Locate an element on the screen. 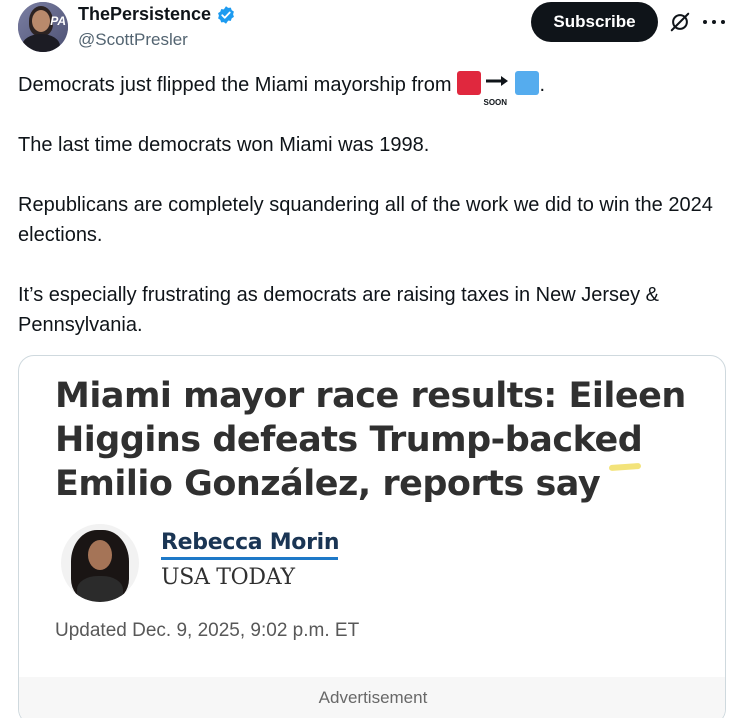 This screenshot has width=743, height=718. updated-timestamp: Updated Dec. 9, 2025, 9:02 p.m. ET is located at coordinates (207, 630).